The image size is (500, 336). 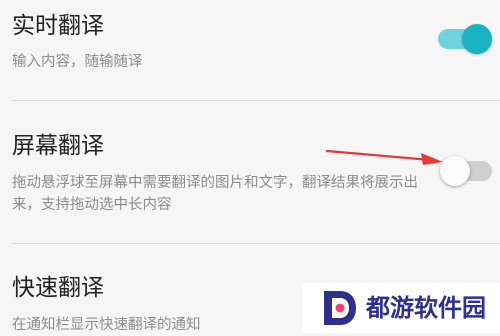 I want to click on realtime-translation-toggle, so click(x=465, y=39).